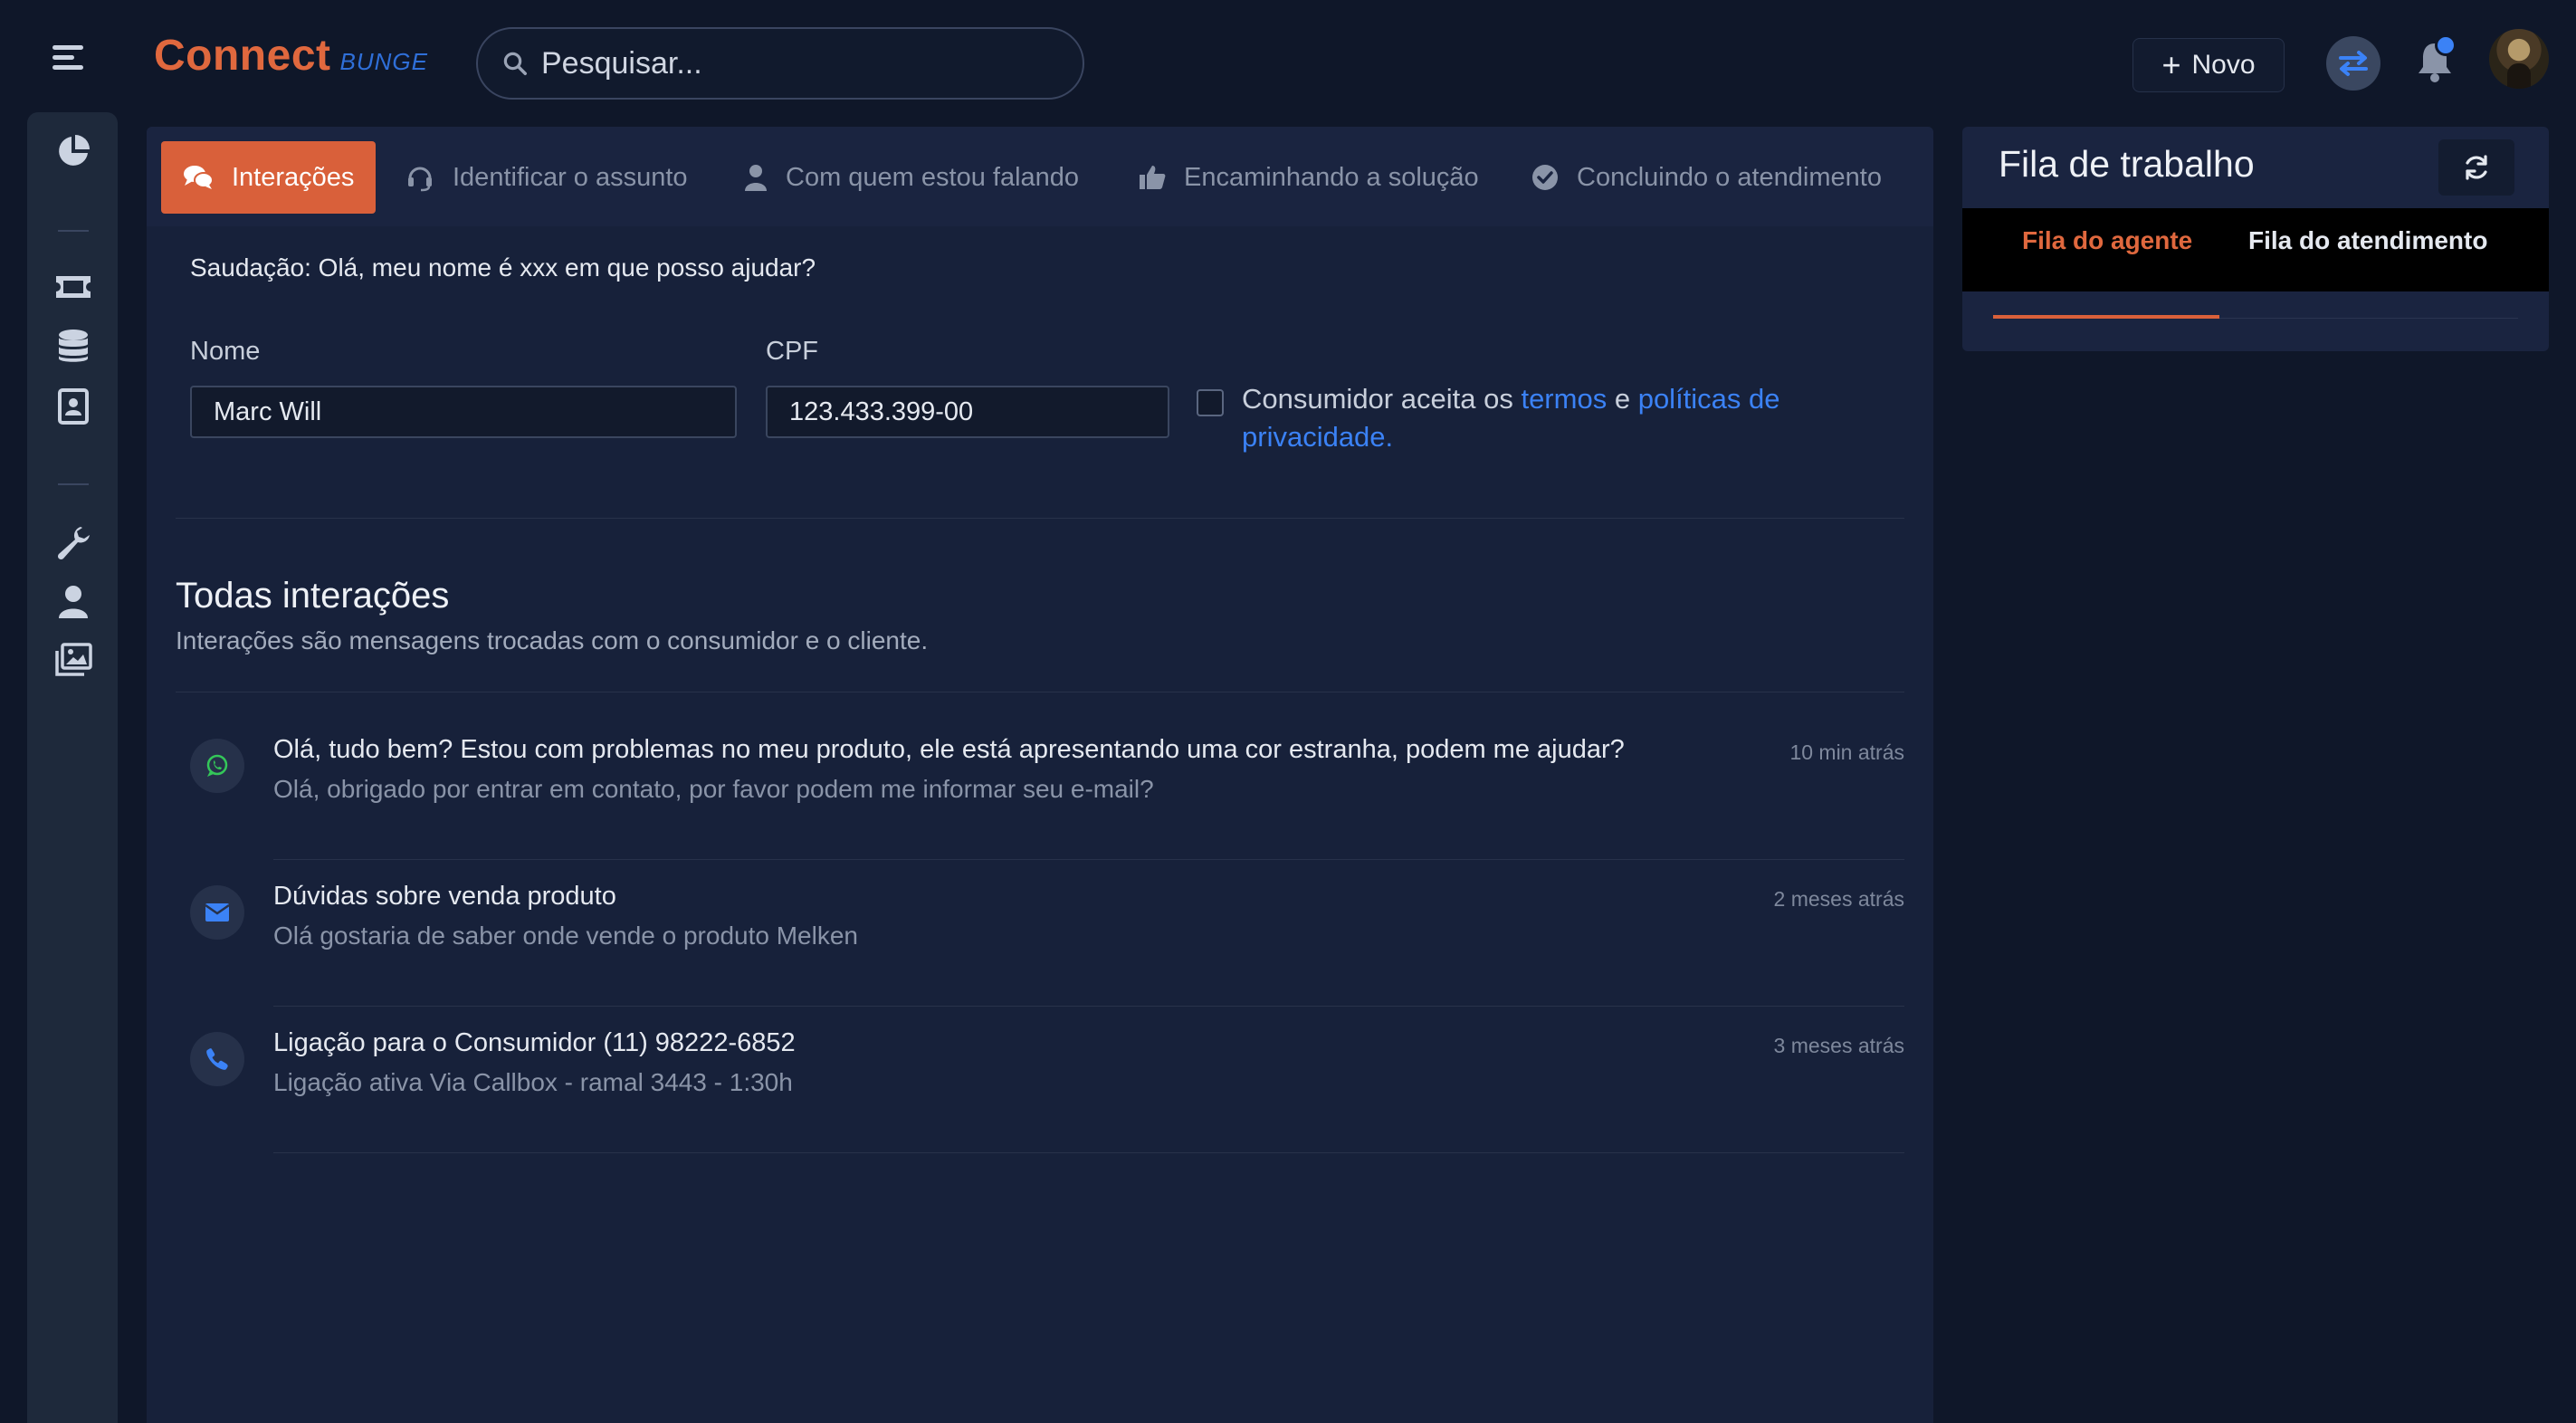 Image resolution: width=2576 pixels, height=1423 pixels. I want to click on consent-prefix: Consumidor aceita os, so click(1378, 399).